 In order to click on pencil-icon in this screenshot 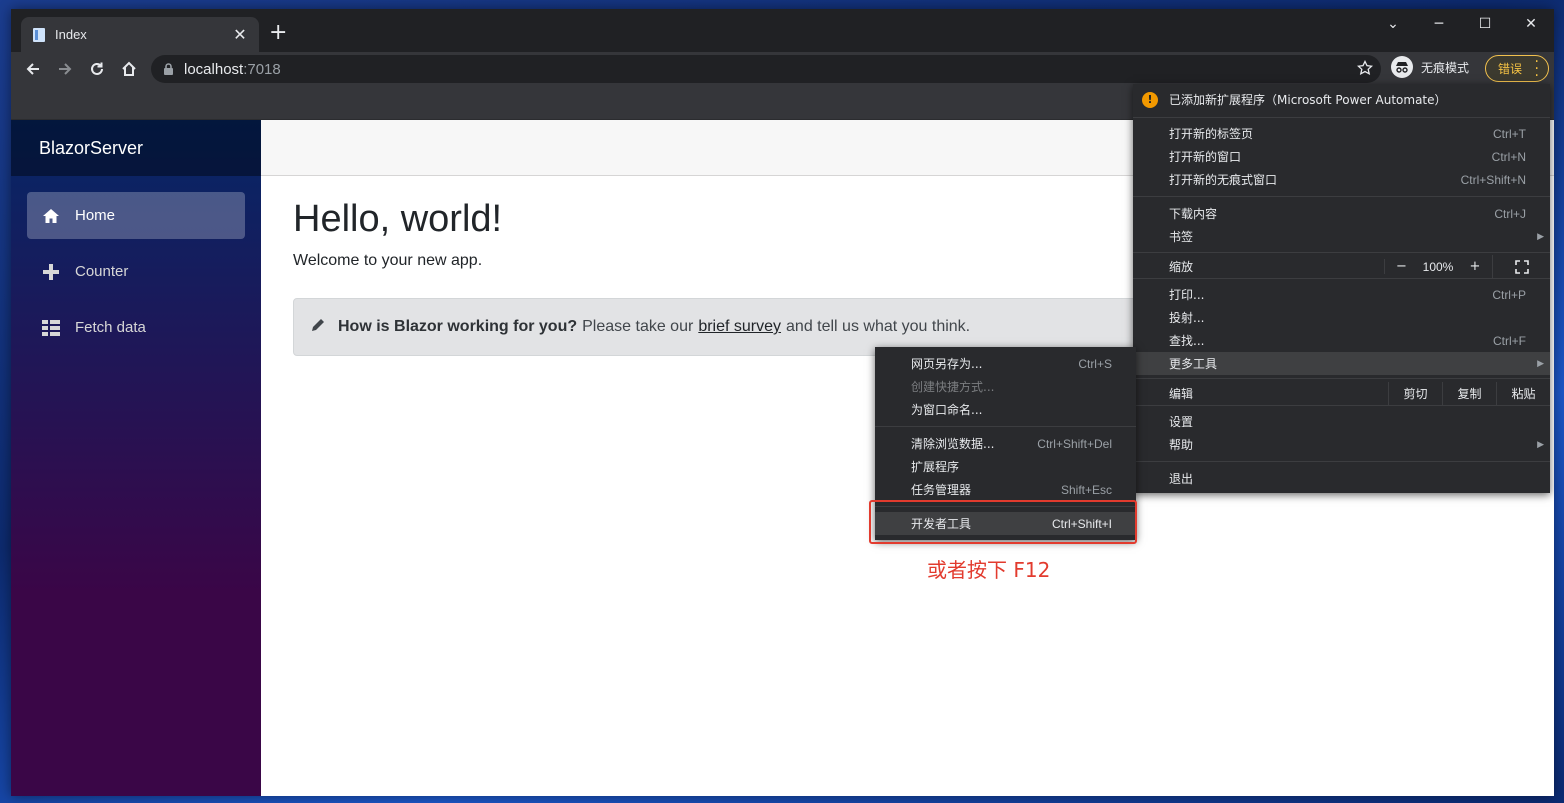, I will do `click(318, 327)`.